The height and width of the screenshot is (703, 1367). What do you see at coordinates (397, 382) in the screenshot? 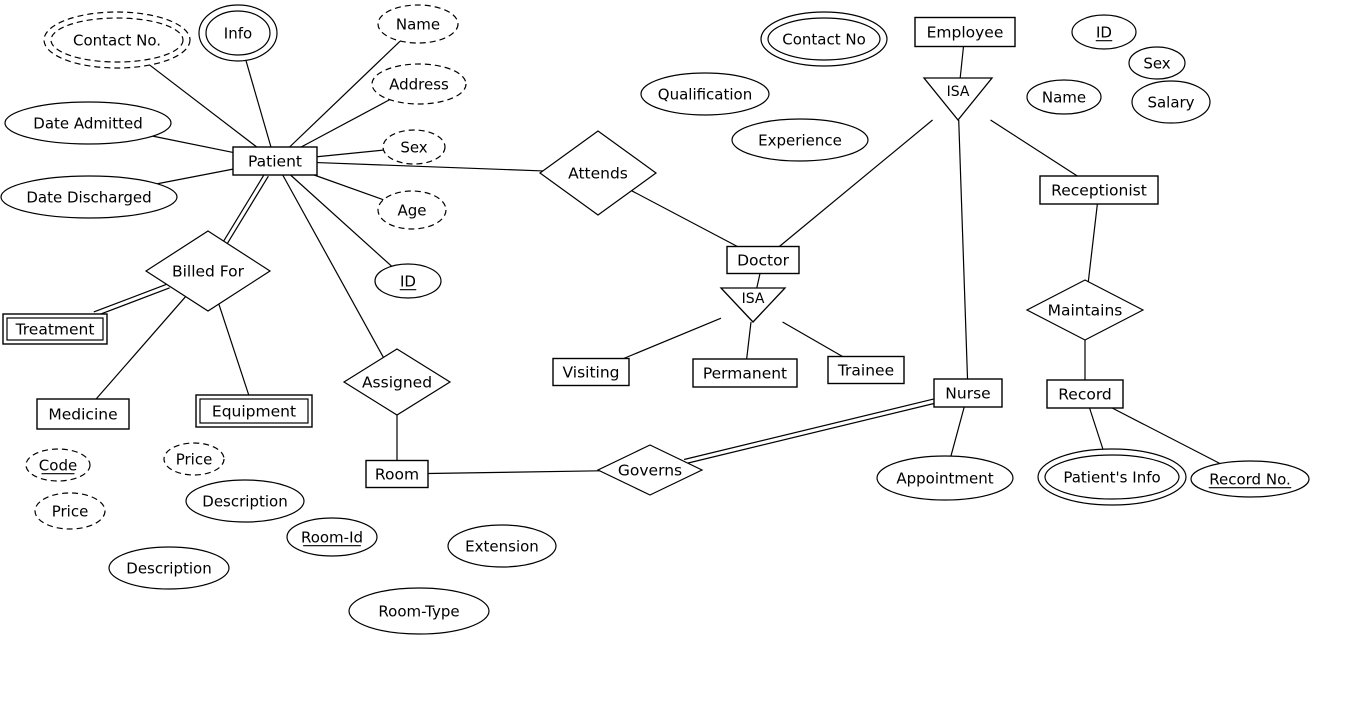
I see `relationship-assigned: Assigned` at bounding box center [397, 382].